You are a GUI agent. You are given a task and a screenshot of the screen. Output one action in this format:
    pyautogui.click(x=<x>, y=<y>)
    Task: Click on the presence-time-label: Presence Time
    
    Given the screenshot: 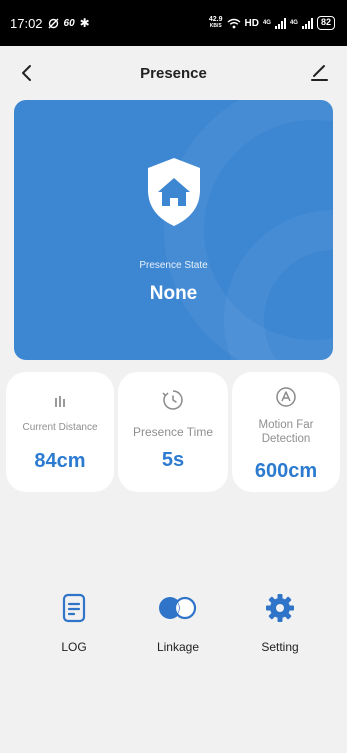 What is the action you would take?
    pyautogui.click(x=173, y=432)
    